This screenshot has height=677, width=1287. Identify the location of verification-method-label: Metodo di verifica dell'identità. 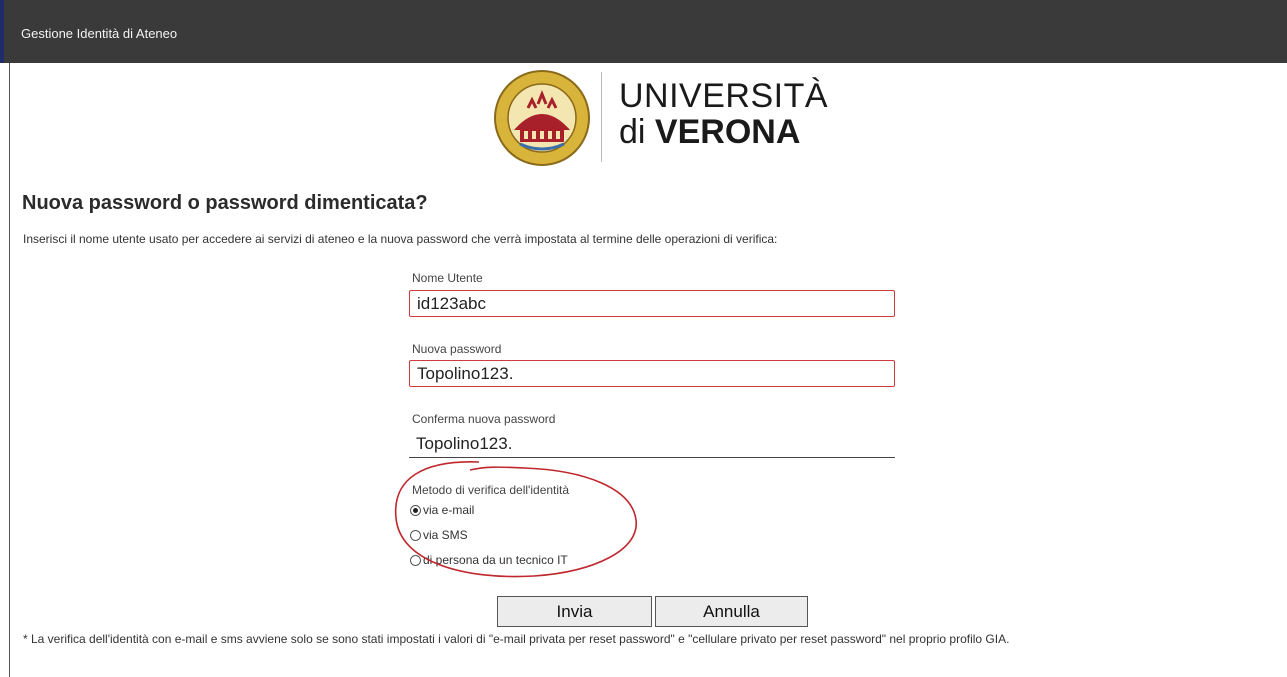
(491, 490).